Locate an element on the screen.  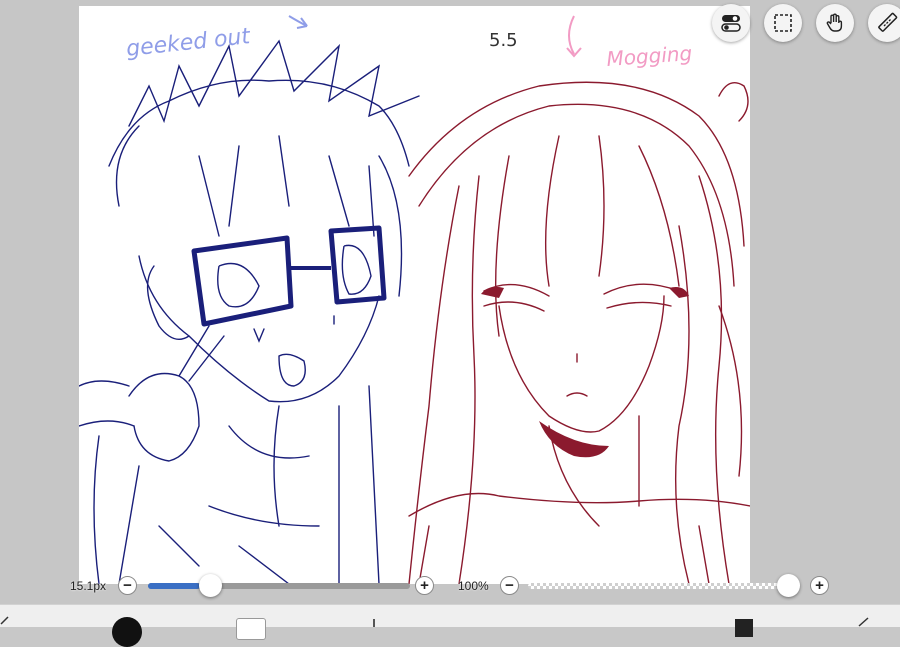
ruler-button is located at coordinates (884, 23).